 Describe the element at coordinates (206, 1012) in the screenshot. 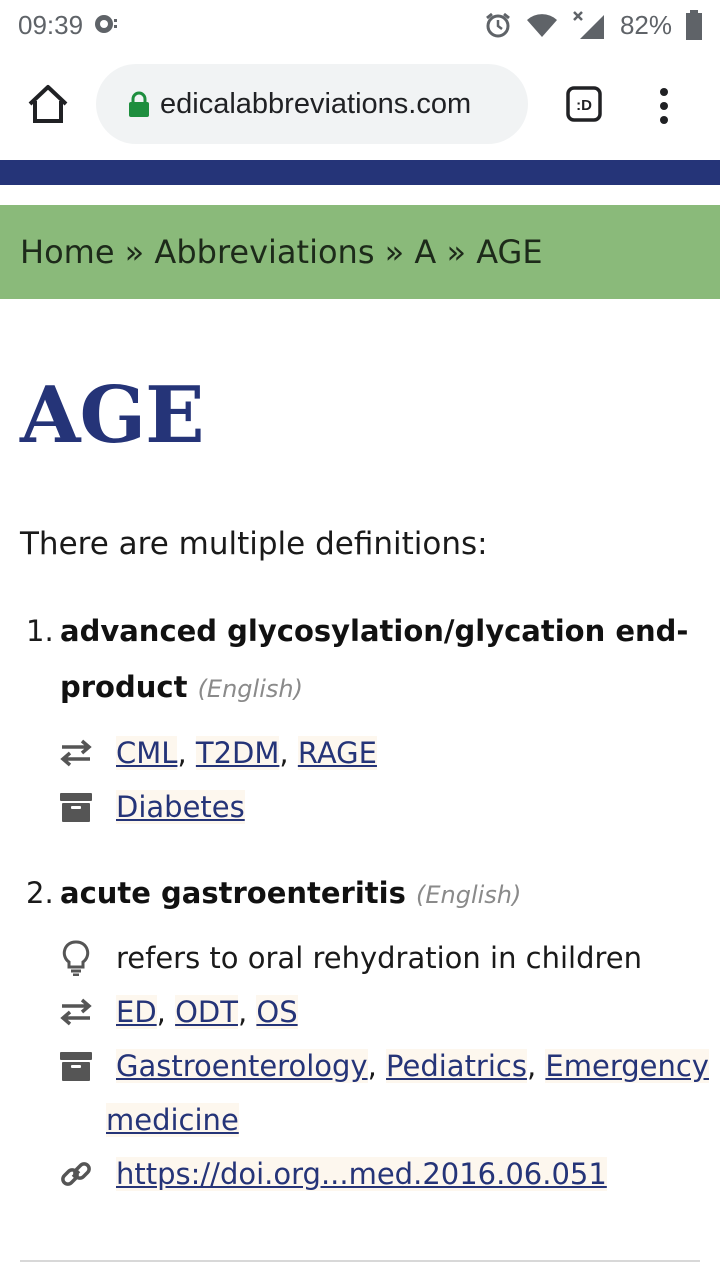

I see `related-link: ODT` at that location.